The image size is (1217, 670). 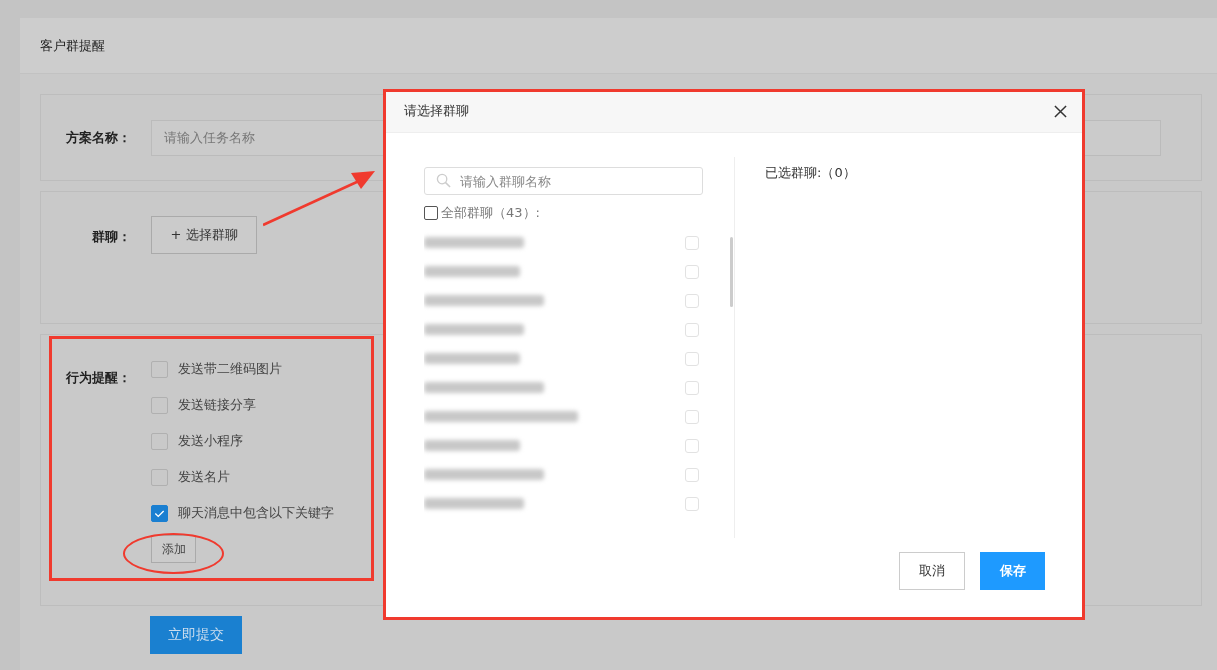 I want to click on add-button: 添加, so click(x=173, y=549).